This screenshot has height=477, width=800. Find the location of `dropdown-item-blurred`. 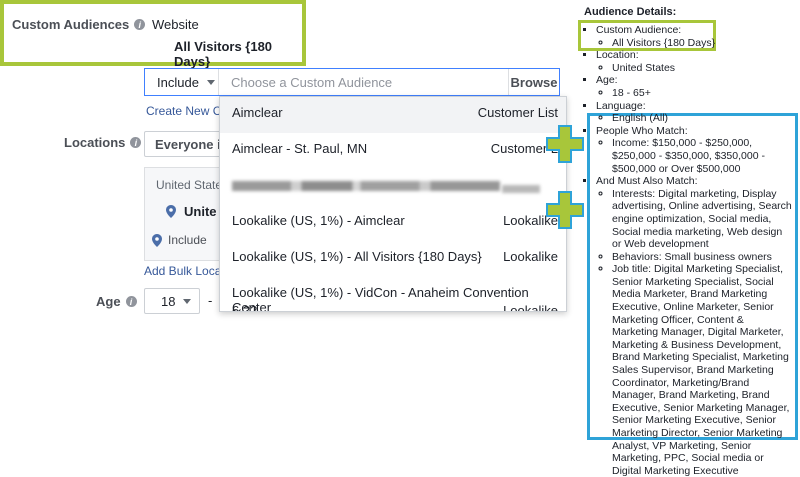

dropdown-item-blurred is located at coordinates (393, 187).